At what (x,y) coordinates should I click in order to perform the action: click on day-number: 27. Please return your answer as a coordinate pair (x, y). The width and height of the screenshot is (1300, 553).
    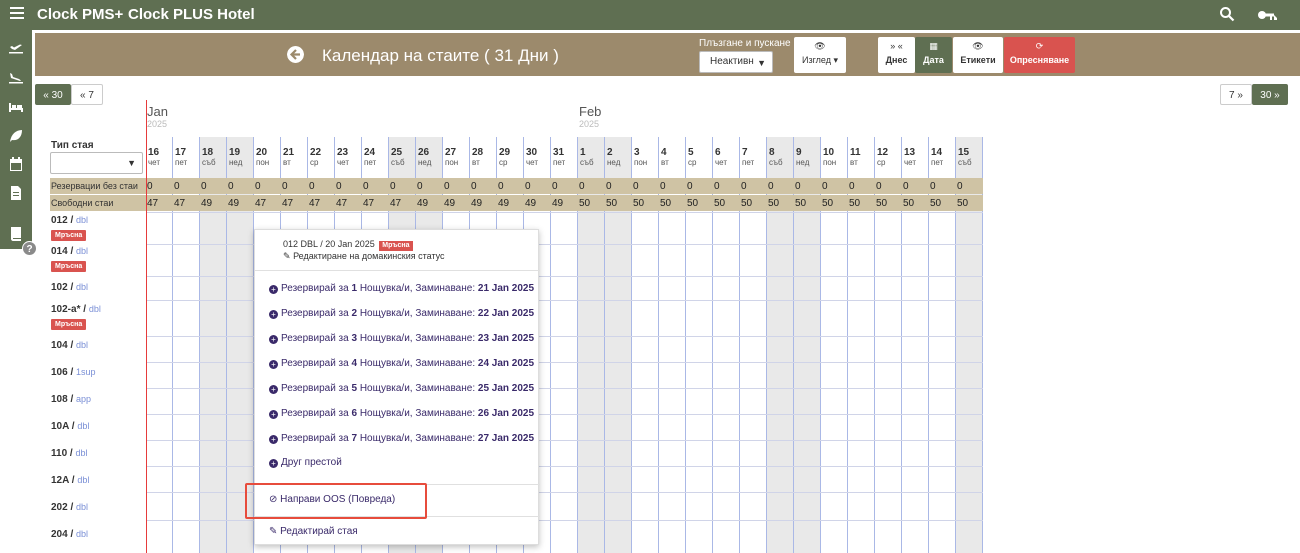
    Looking at the image, I should click on (451, 152).